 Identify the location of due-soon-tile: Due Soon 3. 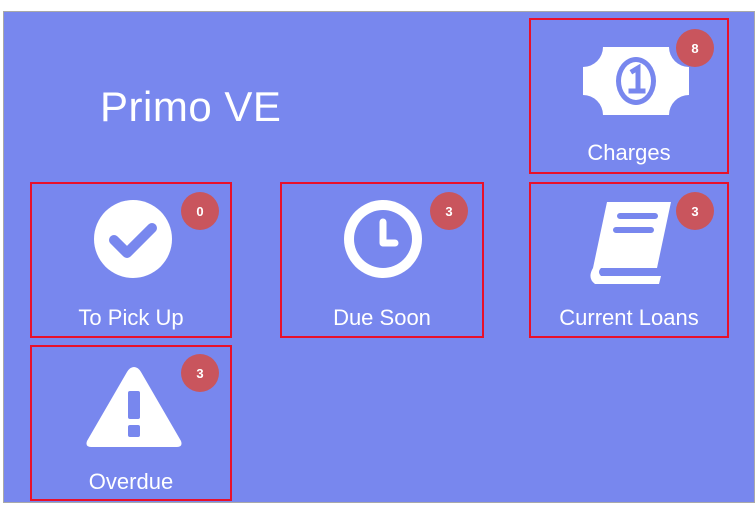
(382, 260).